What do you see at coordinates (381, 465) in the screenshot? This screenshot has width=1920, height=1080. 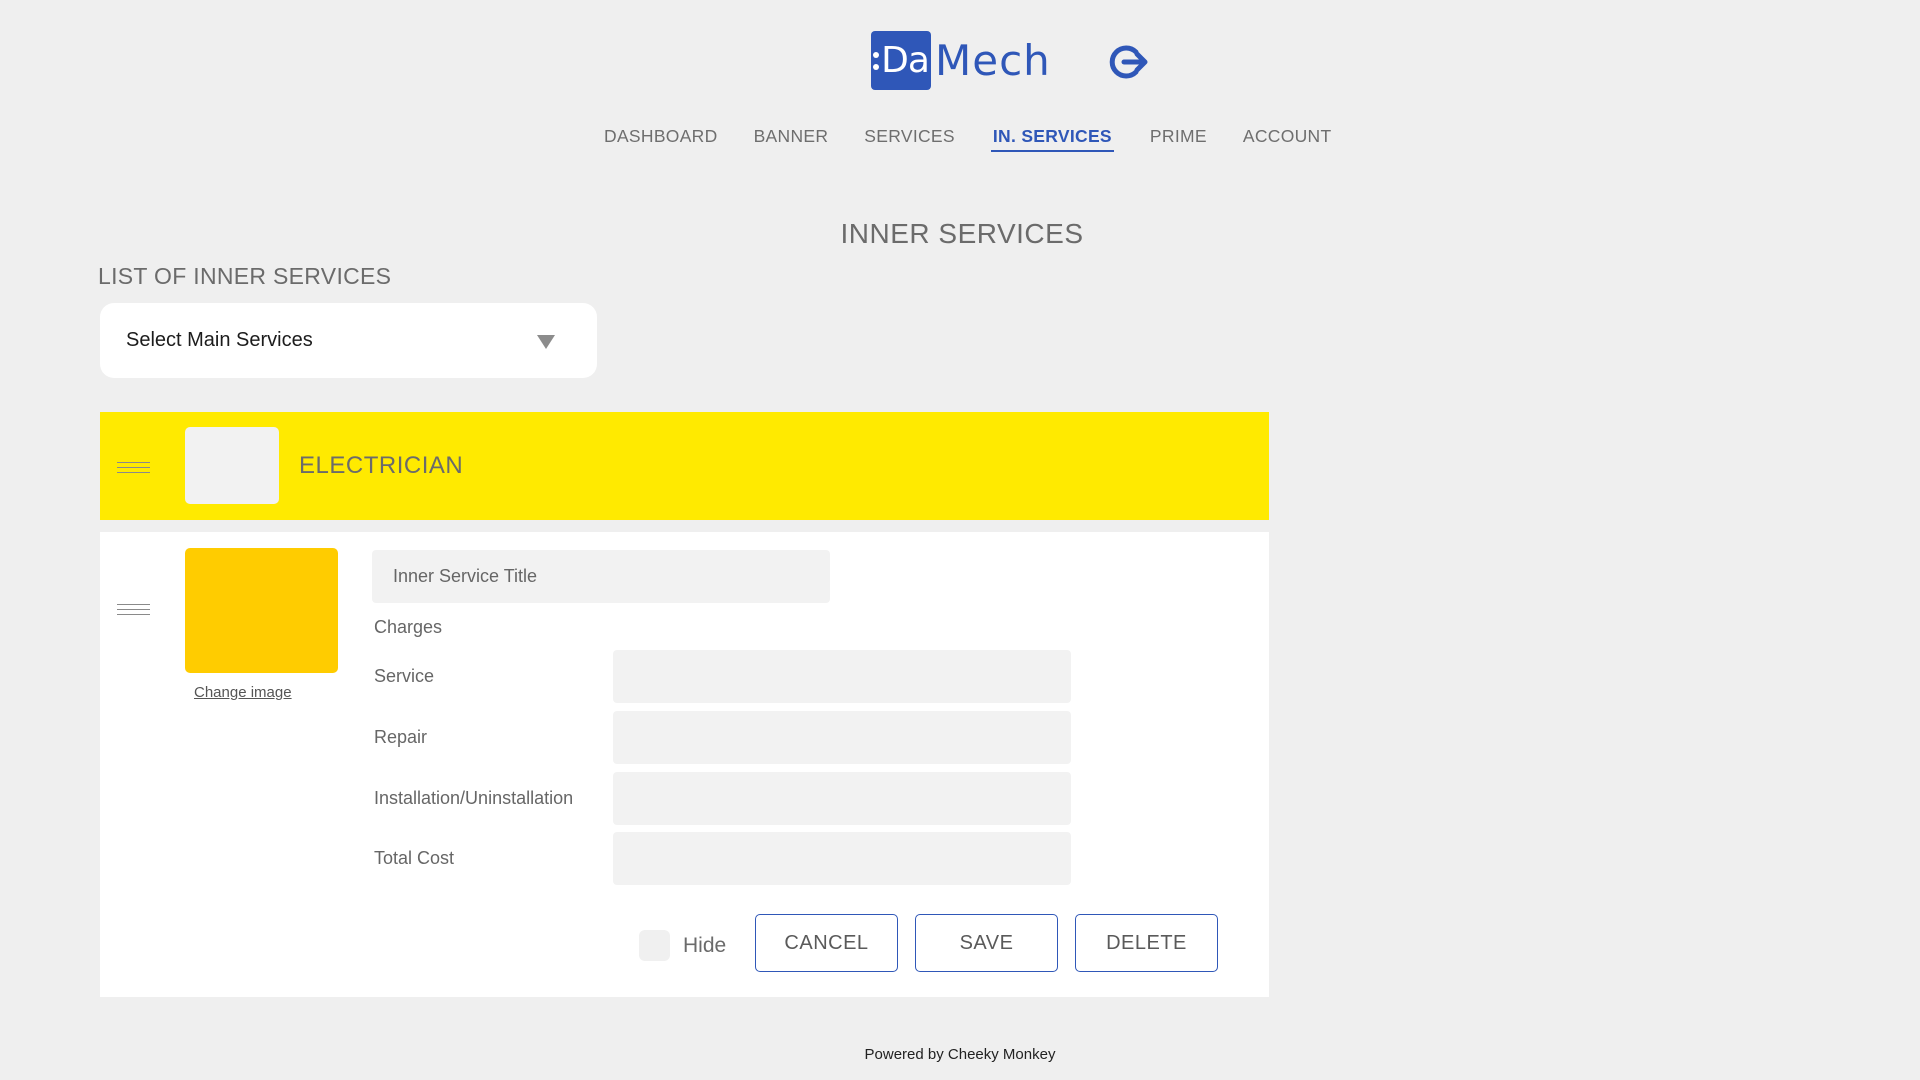 I see `category-name: ELECTRICIAN` at bounding box center [381, 465].